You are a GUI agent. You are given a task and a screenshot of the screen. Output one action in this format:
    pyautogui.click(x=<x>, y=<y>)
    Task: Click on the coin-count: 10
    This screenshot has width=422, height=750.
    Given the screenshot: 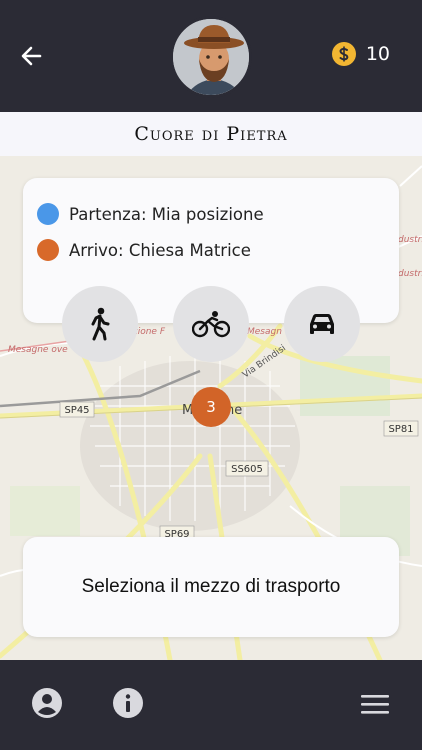 What is the action you would take?
    pyautogui.click(x=377, y=54)
    